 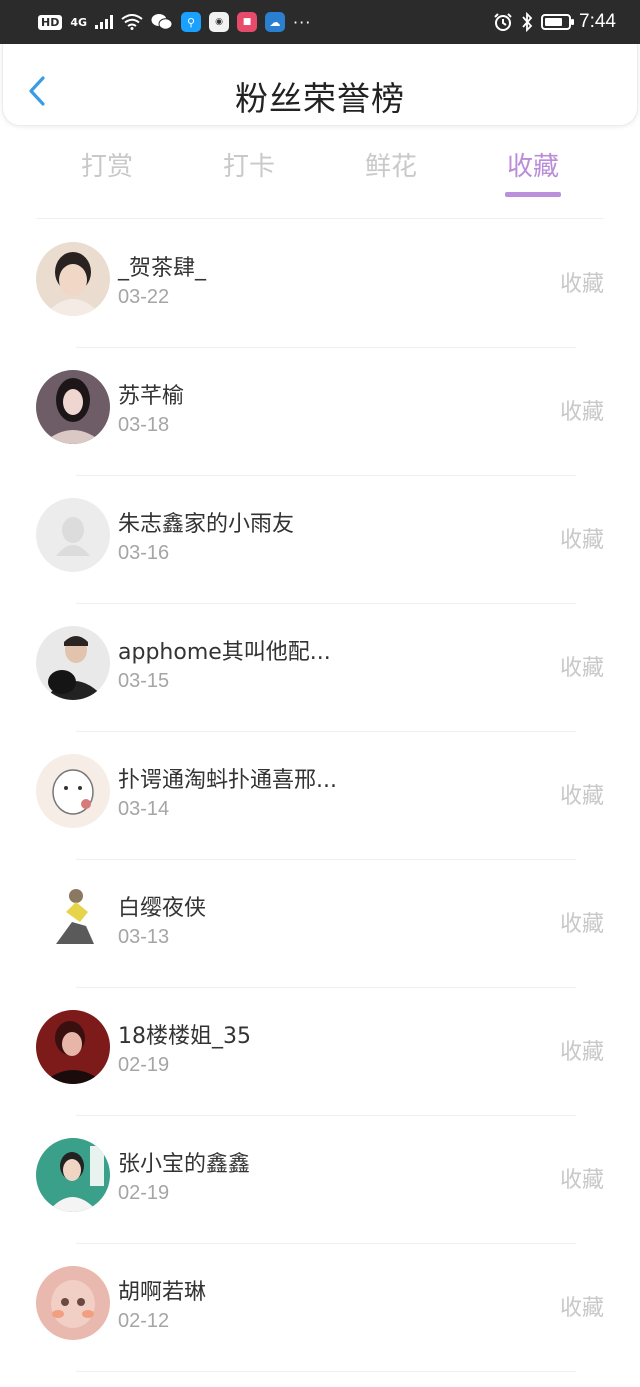 What do you see at coordinates (184, 1164) in the screenshot?
I see `fan-name: 张小宝的鑫鑫` at bounding box center [184, 1164].